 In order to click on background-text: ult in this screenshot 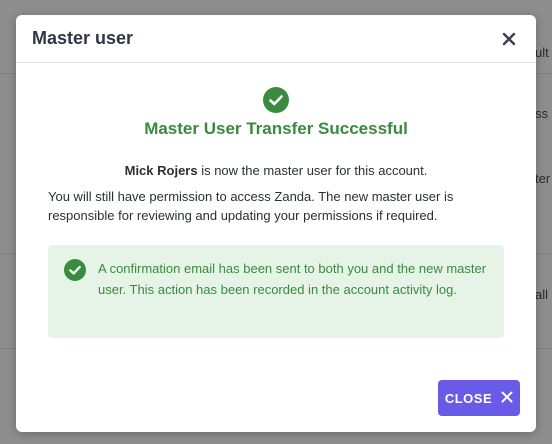, I will do `click(542, 52)`.